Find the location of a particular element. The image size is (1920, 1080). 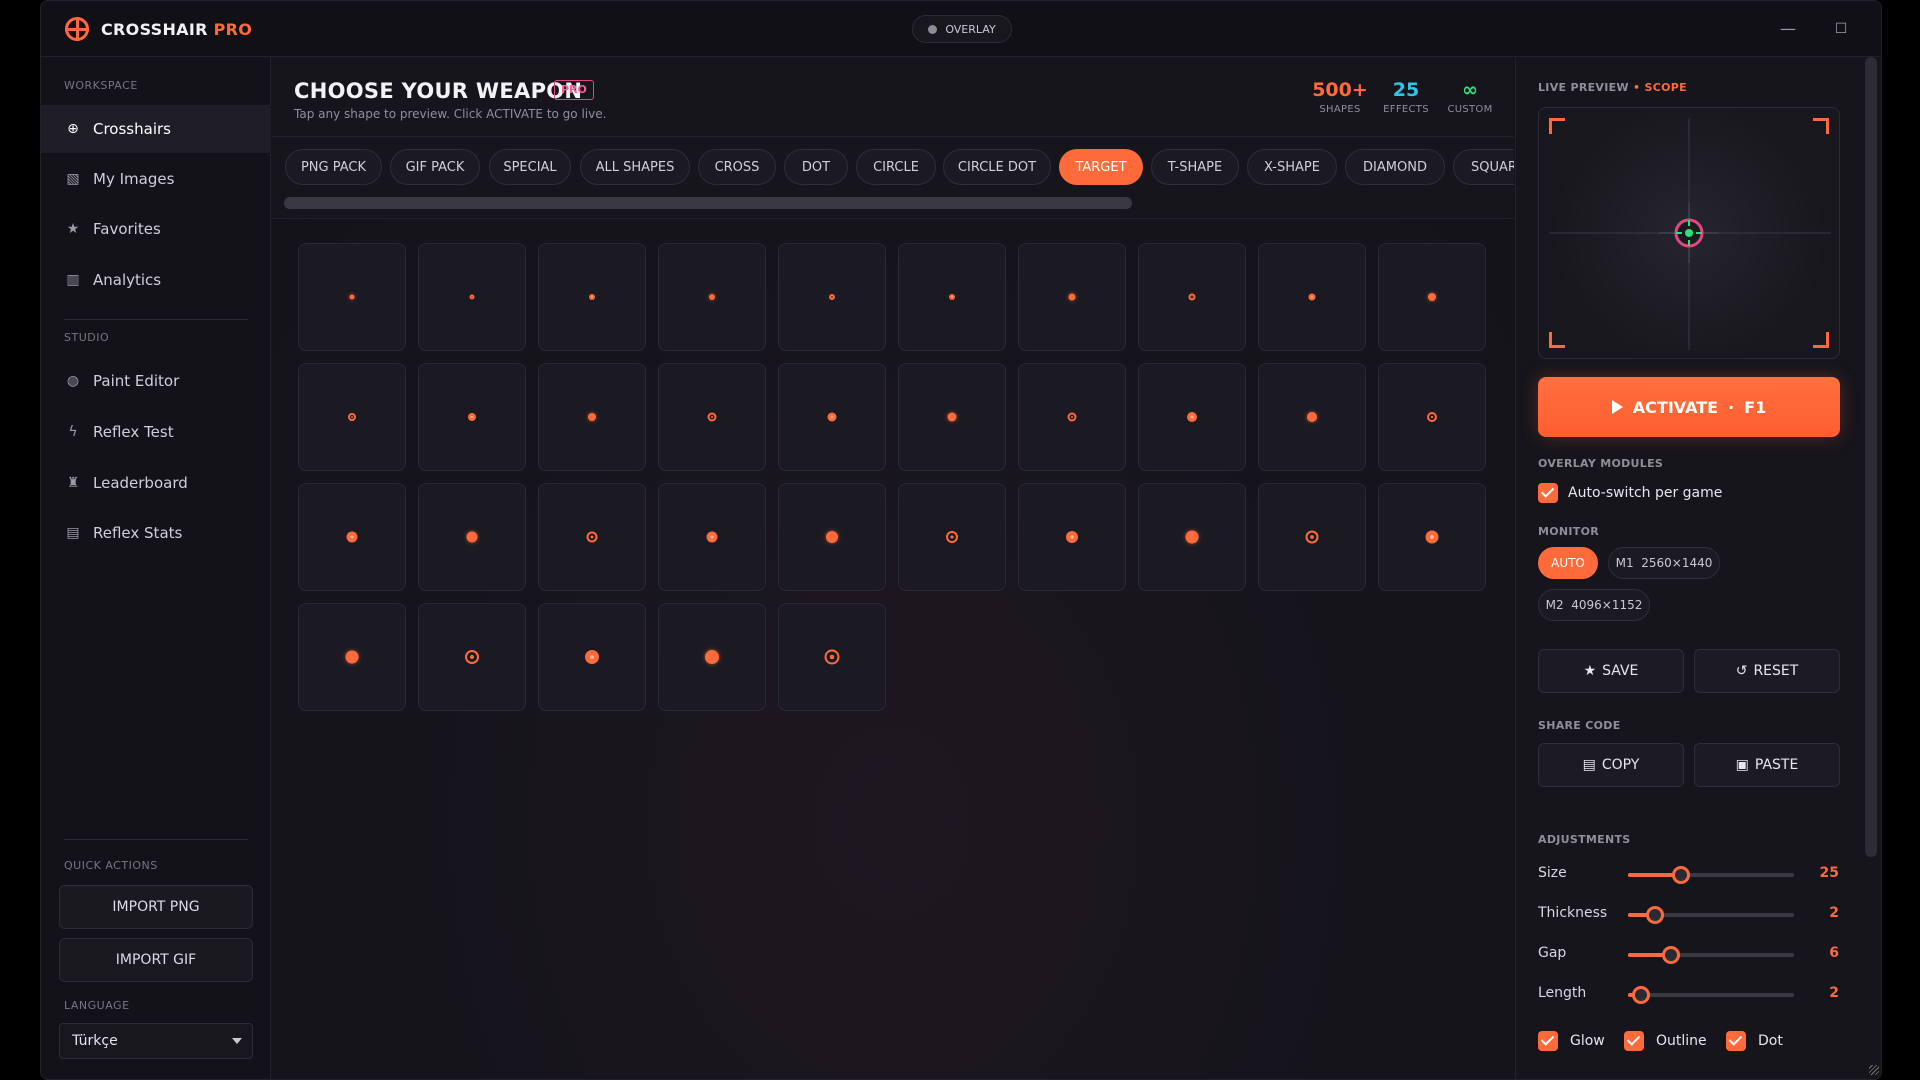

sidebar-item-label: My Images is located at coordinates (134, 179).